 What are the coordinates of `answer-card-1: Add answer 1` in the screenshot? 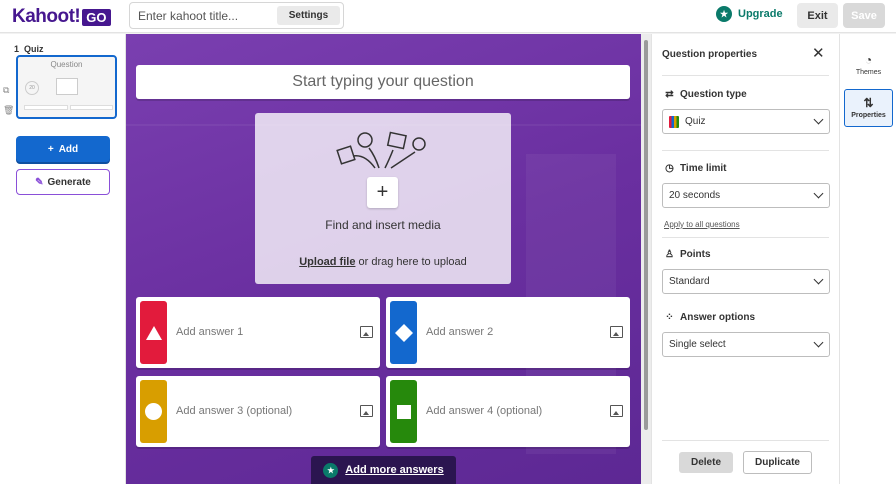 It's located at (258, 332).